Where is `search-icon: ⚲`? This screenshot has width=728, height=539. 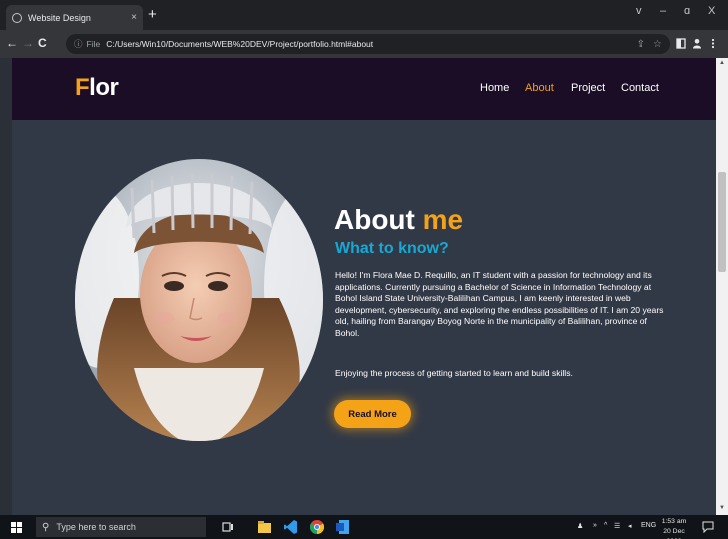 search-icon: ⚲ is located at coordinates (46, 527).